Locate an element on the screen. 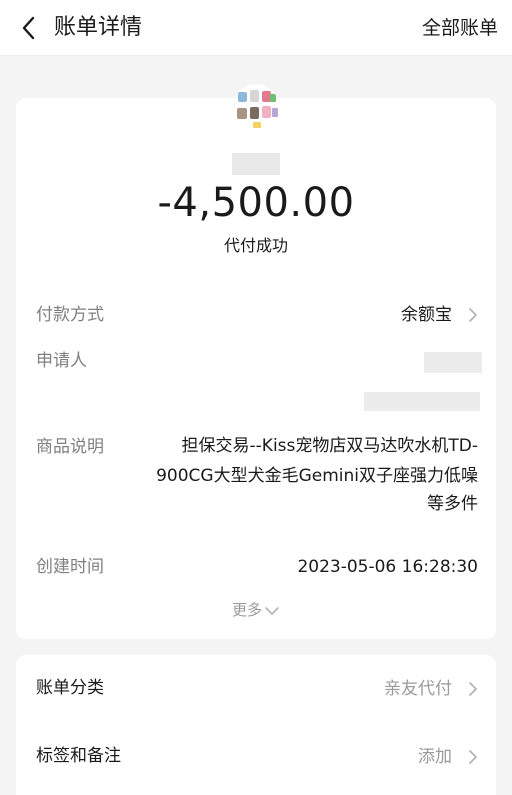 This screenshot has height=795, width=512. product-description-line: 担保交易--Kiss宠物店双马达吹水机TD- is located at coordinates (329, 446).